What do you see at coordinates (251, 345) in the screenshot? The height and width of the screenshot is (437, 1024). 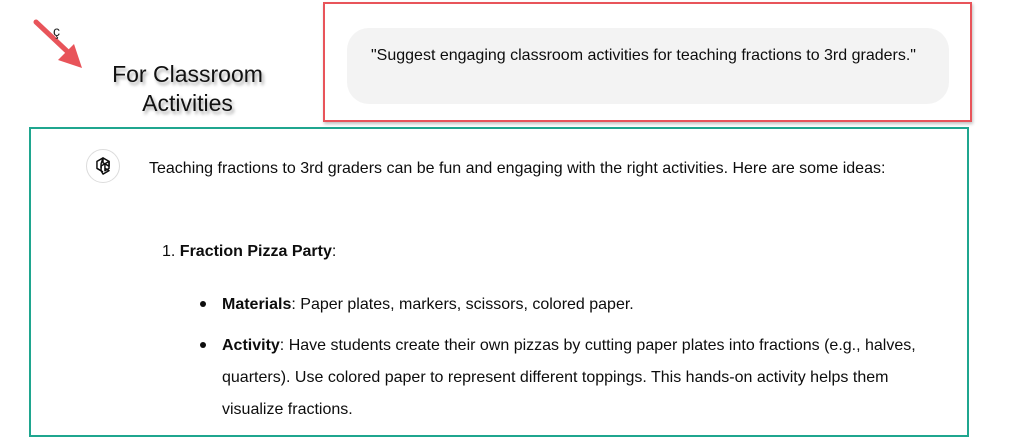 I see `bullet-label: Activity` at bounding box center [251, 345].